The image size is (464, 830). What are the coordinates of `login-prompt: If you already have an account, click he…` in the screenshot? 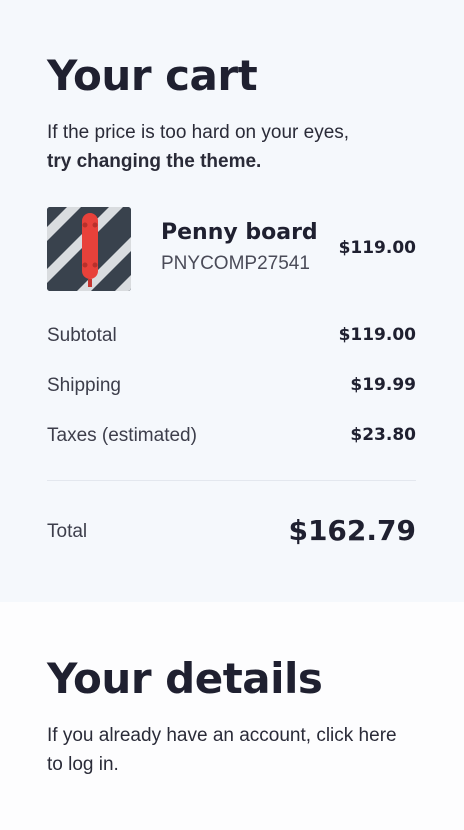 It's located at (227, 750).